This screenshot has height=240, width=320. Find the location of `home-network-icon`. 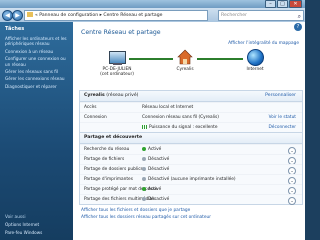

home-network-icon is located at coordinates (185, 57).